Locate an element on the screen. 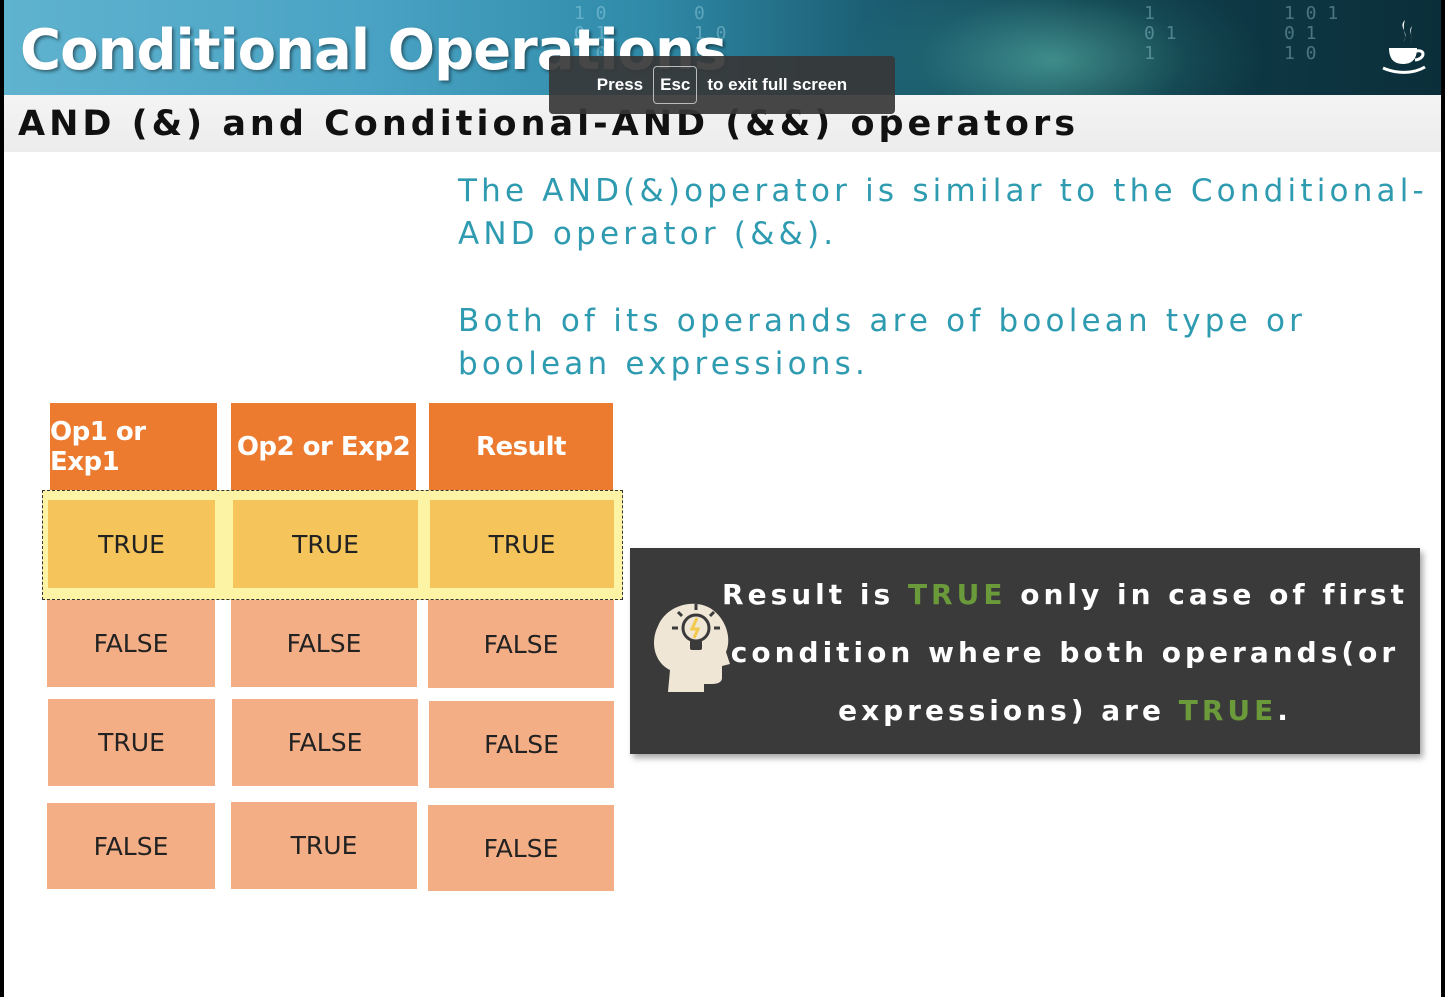 The height and width of the screenshot is (997, 1445). toast-message: to exit full screen is located at coordinates (777, 84).